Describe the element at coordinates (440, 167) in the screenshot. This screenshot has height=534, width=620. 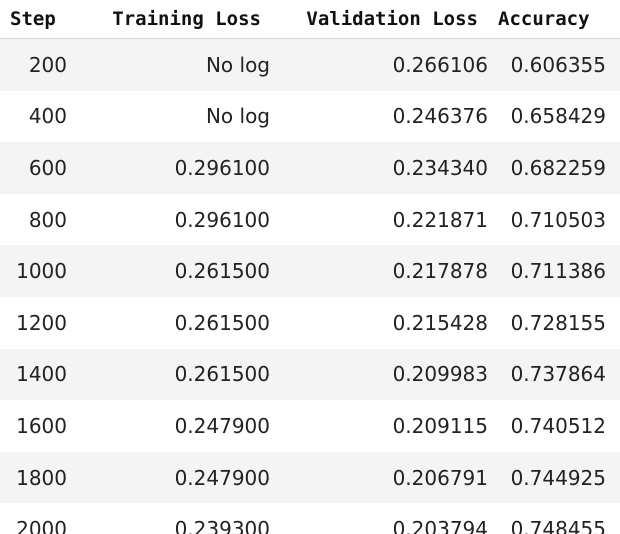
I see `cell-validation-loss: 0.234340` at that location.